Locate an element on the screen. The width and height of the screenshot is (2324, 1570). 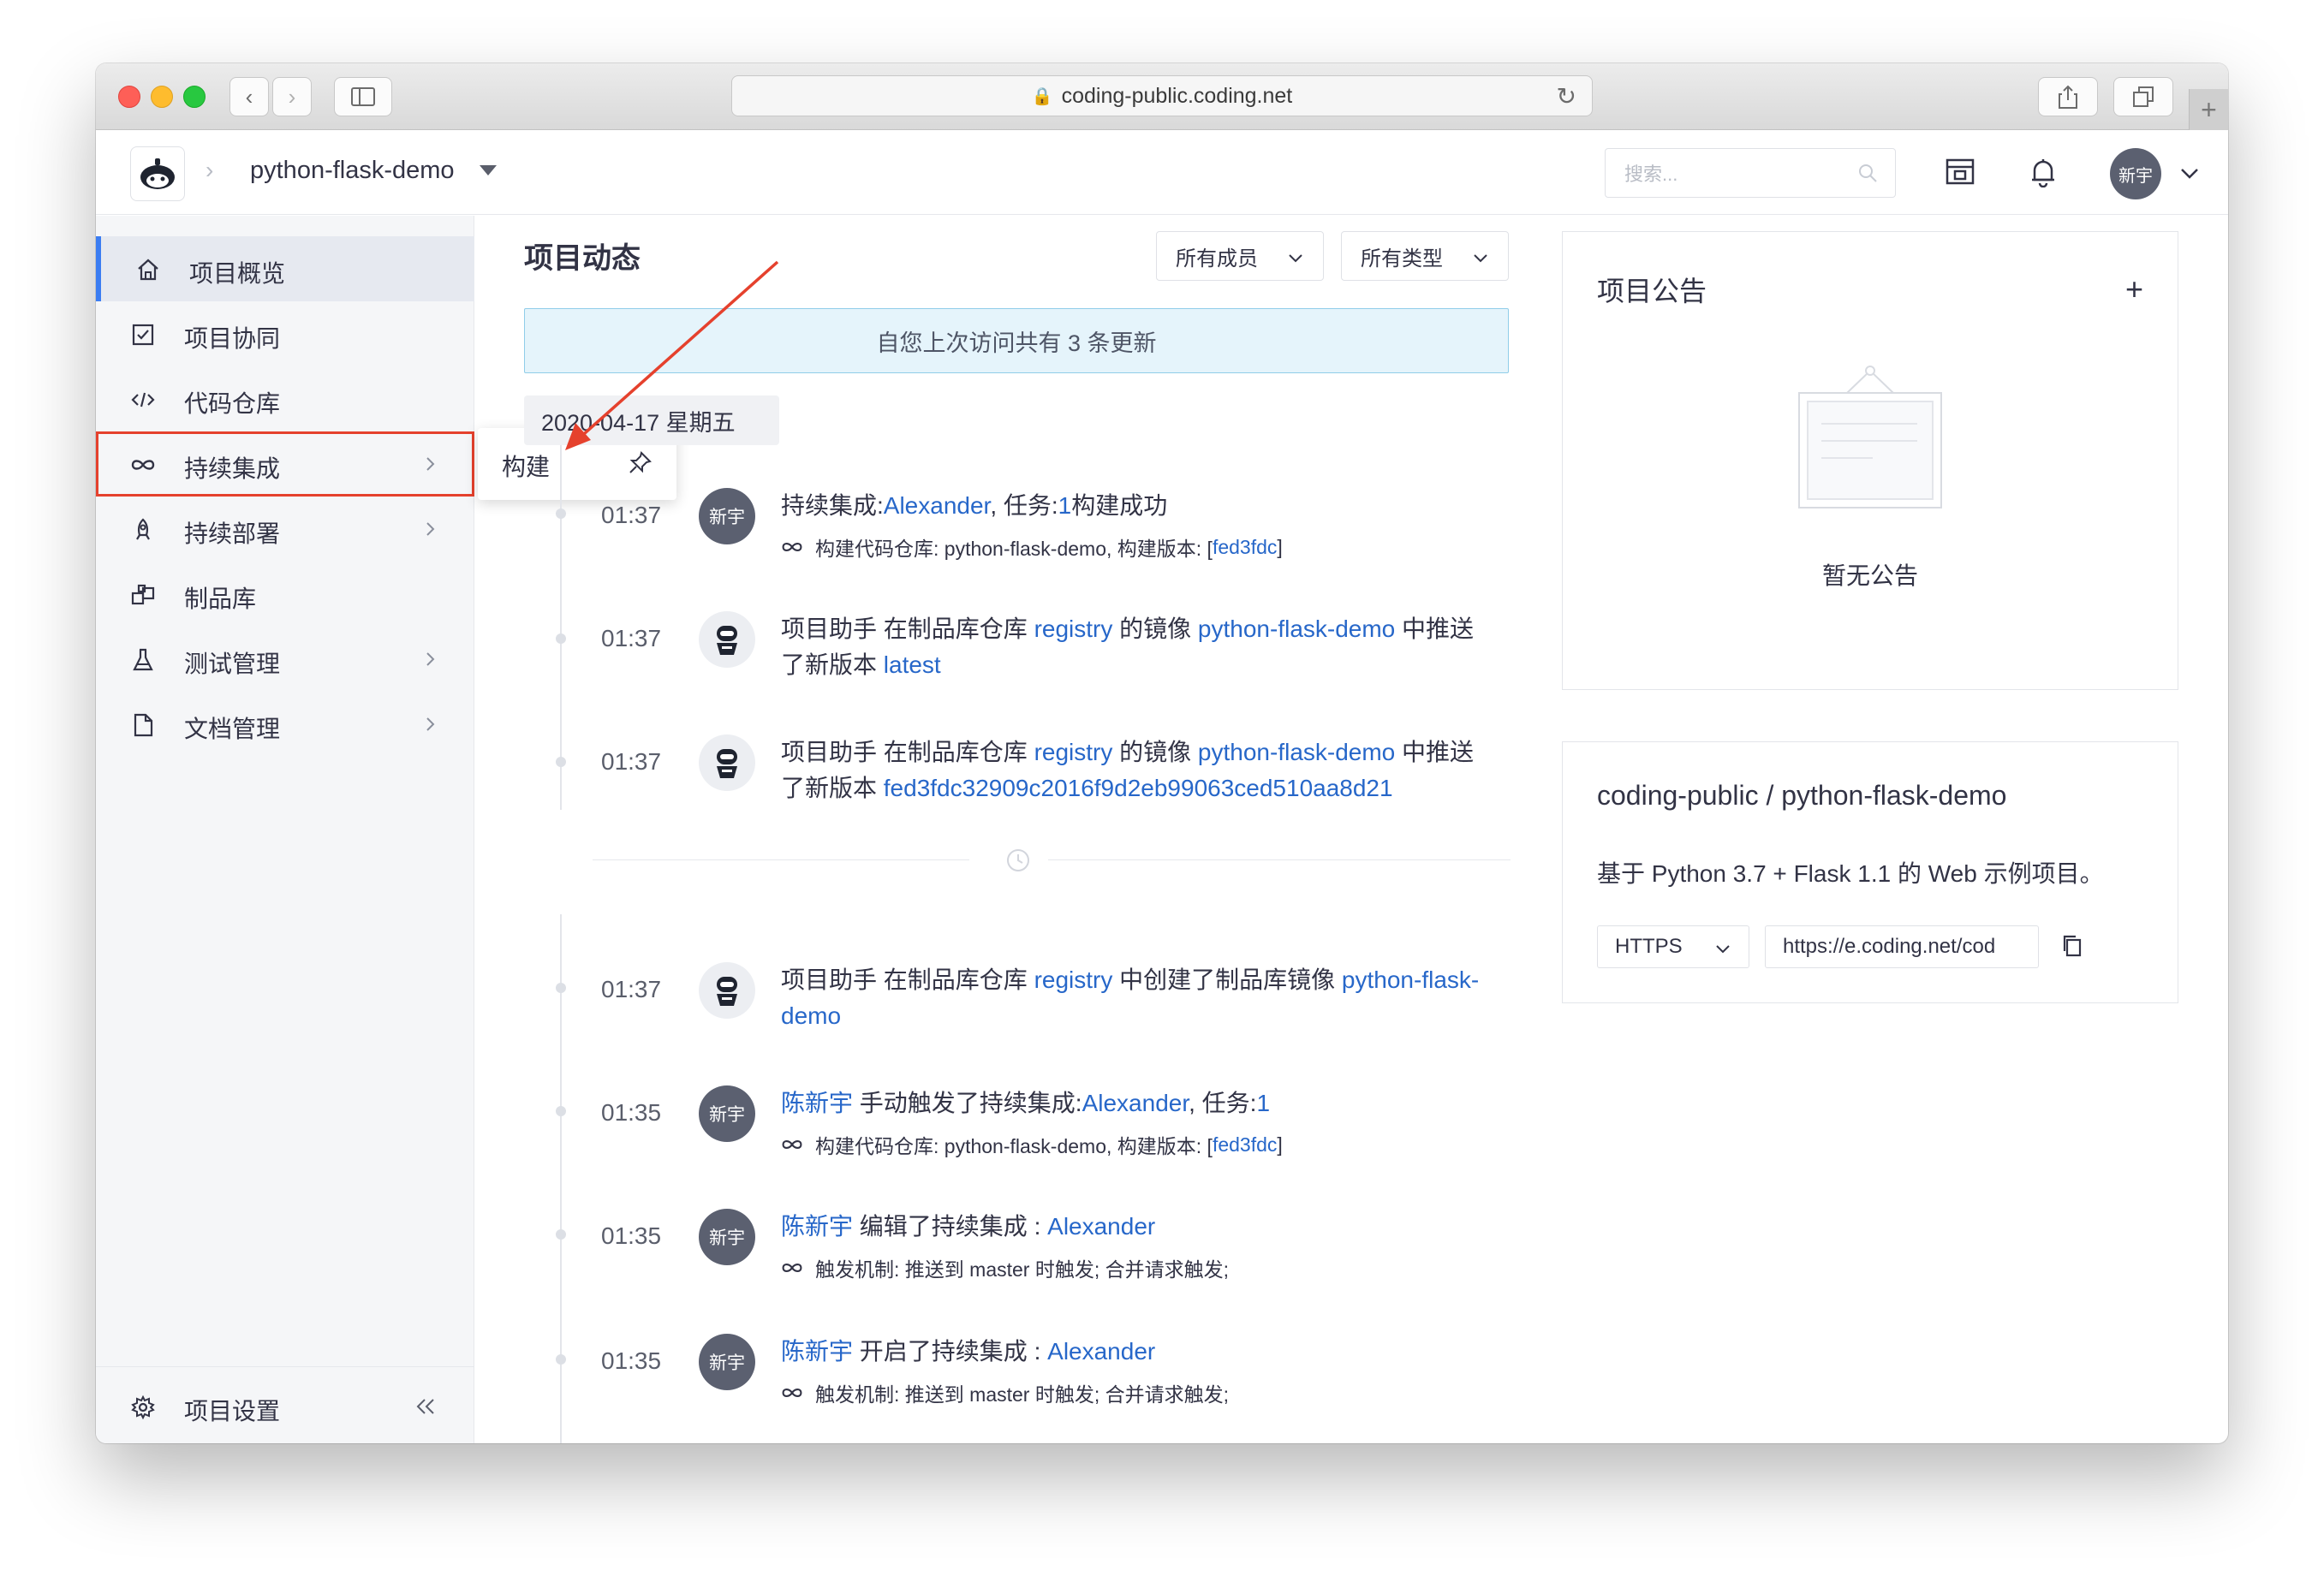
tabs-overview-button is located at coordinates (2143, 96).